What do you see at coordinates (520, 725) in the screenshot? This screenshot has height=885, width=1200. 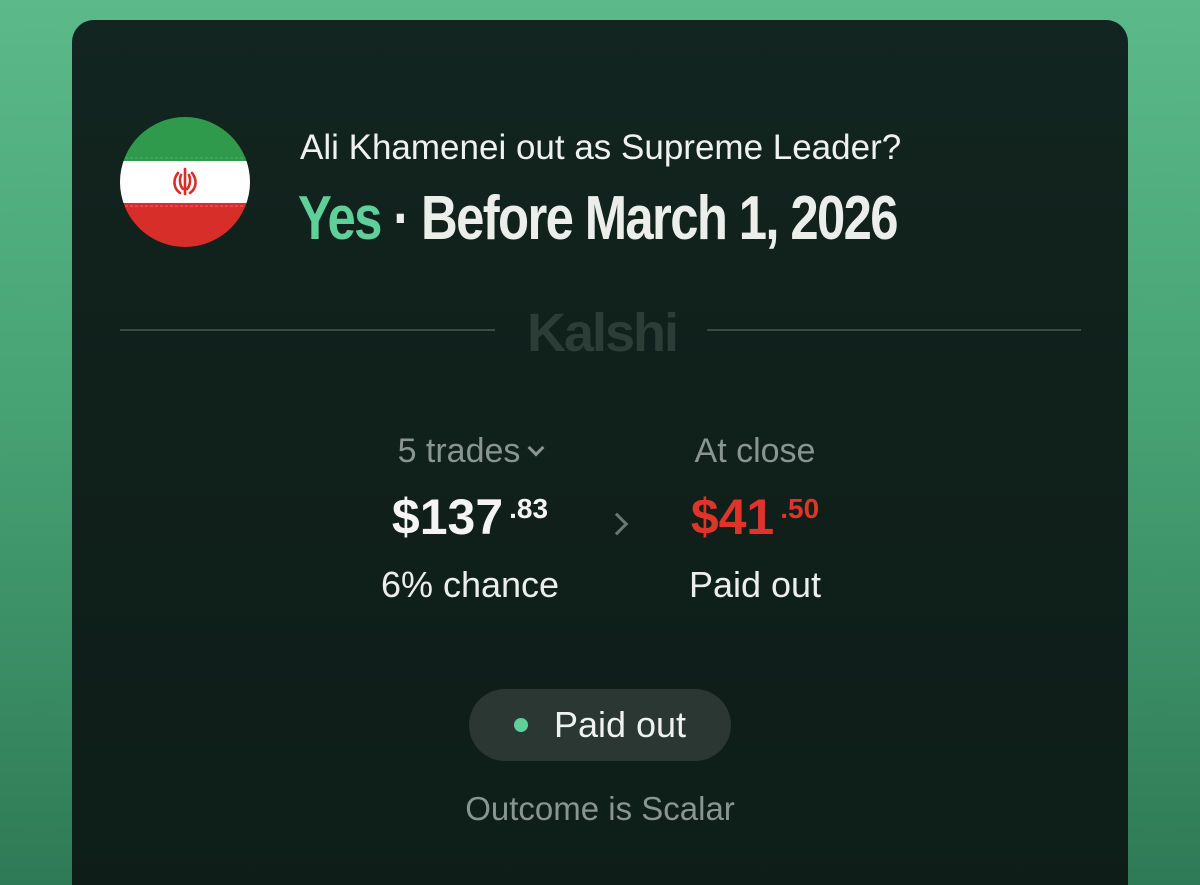 I see `status-dot-icon` at bounding box center [520, 725].